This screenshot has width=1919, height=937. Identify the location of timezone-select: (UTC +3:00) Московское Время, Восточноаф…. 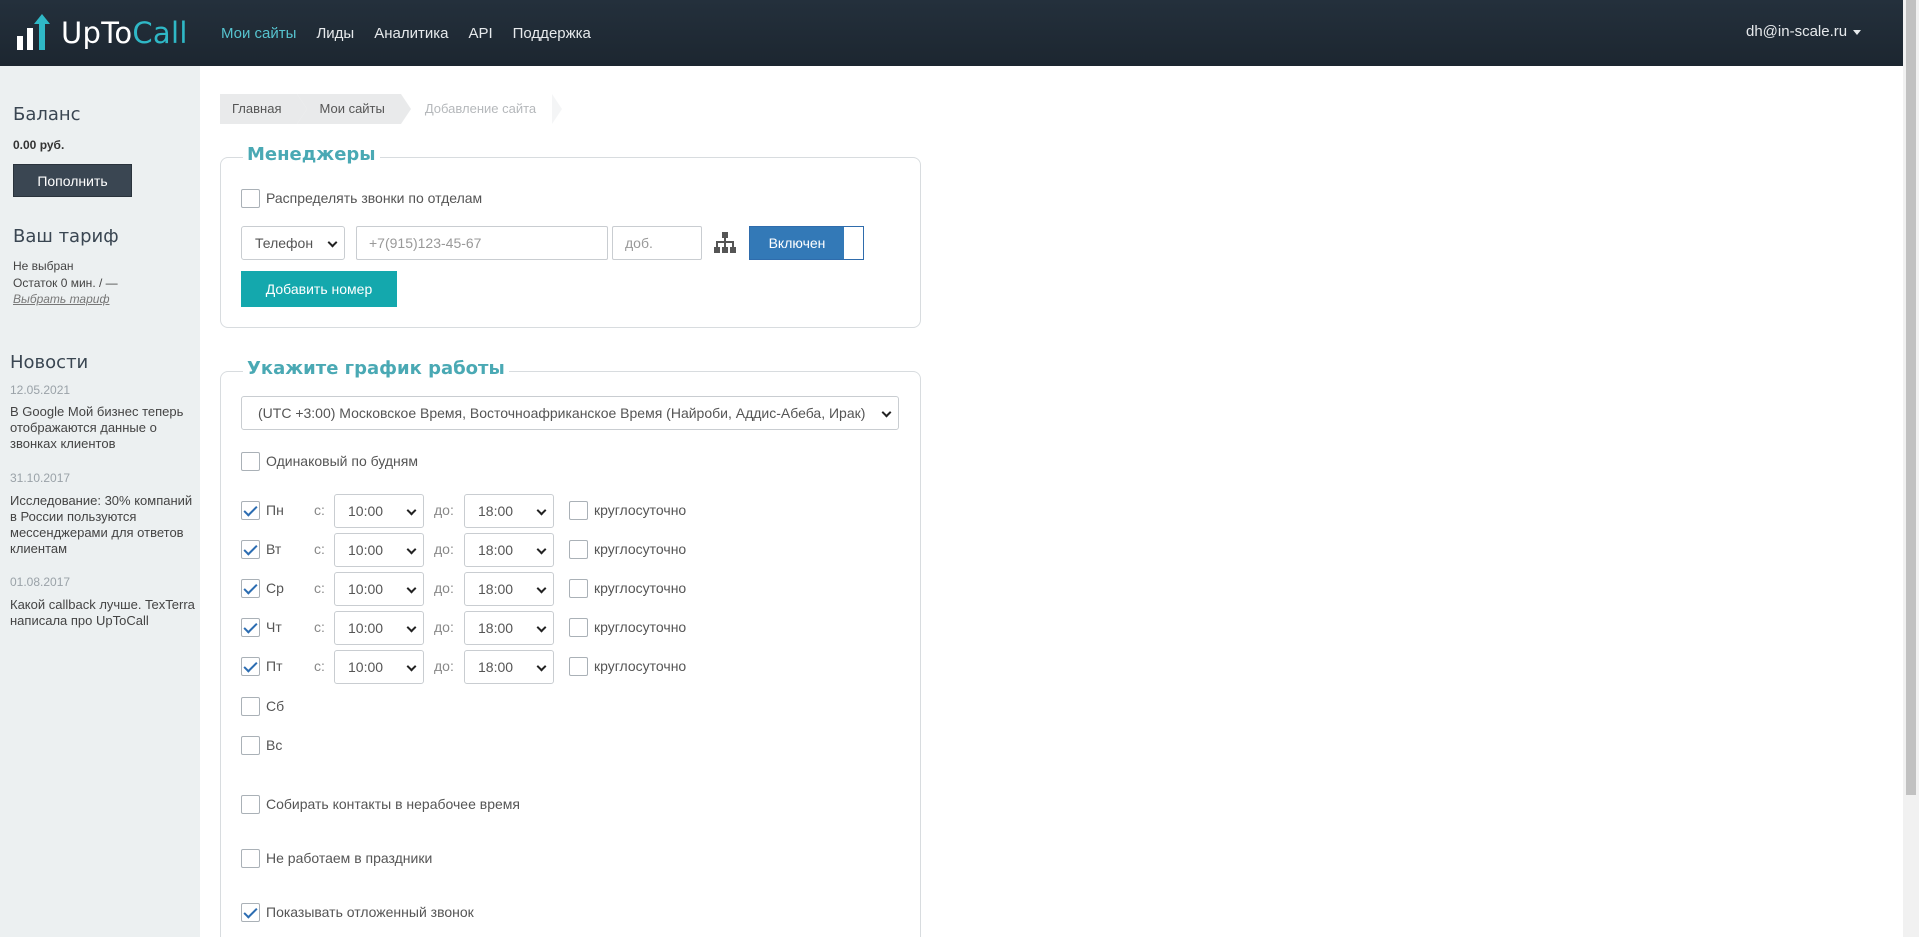
(570, 413).